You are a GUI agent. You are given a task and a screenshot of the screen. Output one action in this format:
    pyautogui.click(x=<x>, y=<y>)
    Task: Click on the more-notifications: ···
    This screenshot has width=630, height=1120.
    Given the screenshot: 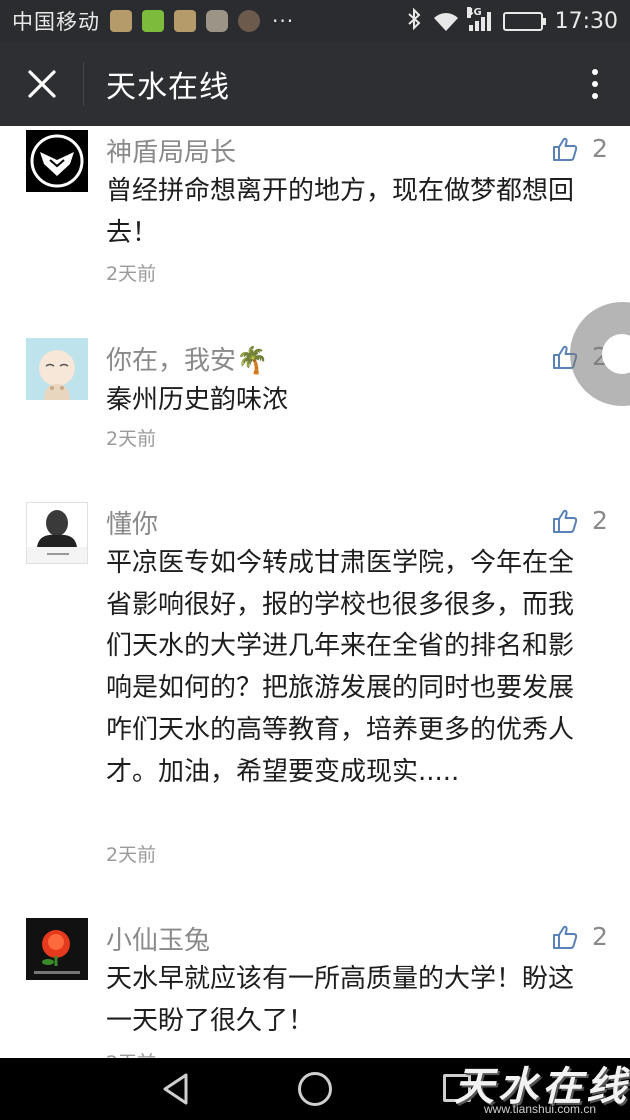 What is the action you would take?
    pyautogui.click(x=283, y=21)
    